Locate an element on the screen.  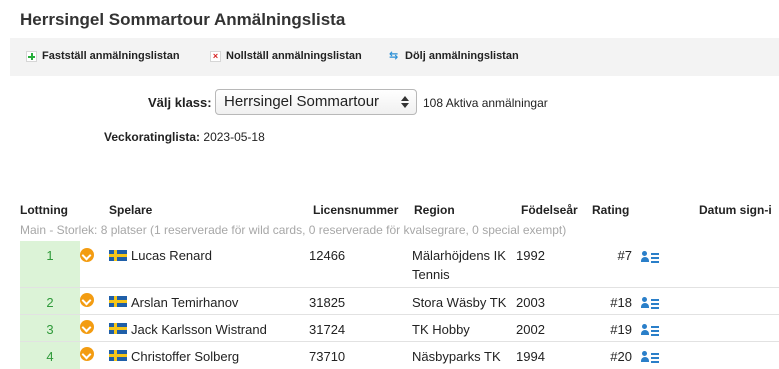
confirm-list-button: Fastställ anmälningslistan is located at coordinates (103, 56).